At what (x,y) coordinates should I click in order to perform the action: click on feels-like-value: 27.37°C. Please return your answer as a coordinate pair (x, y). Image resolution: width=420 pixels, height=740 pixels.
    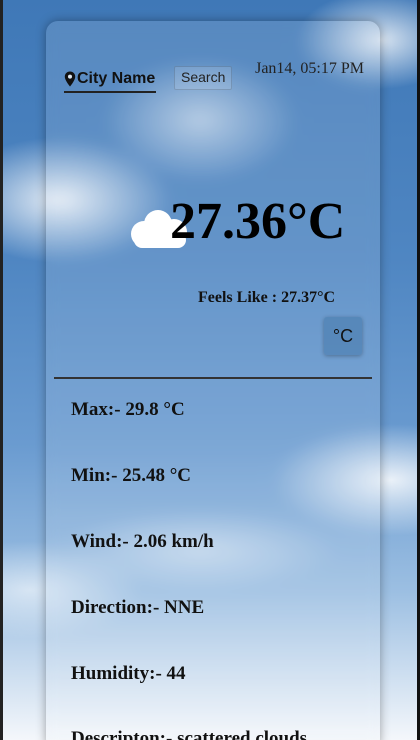
    Looking at the image, I should click on (308, 297).